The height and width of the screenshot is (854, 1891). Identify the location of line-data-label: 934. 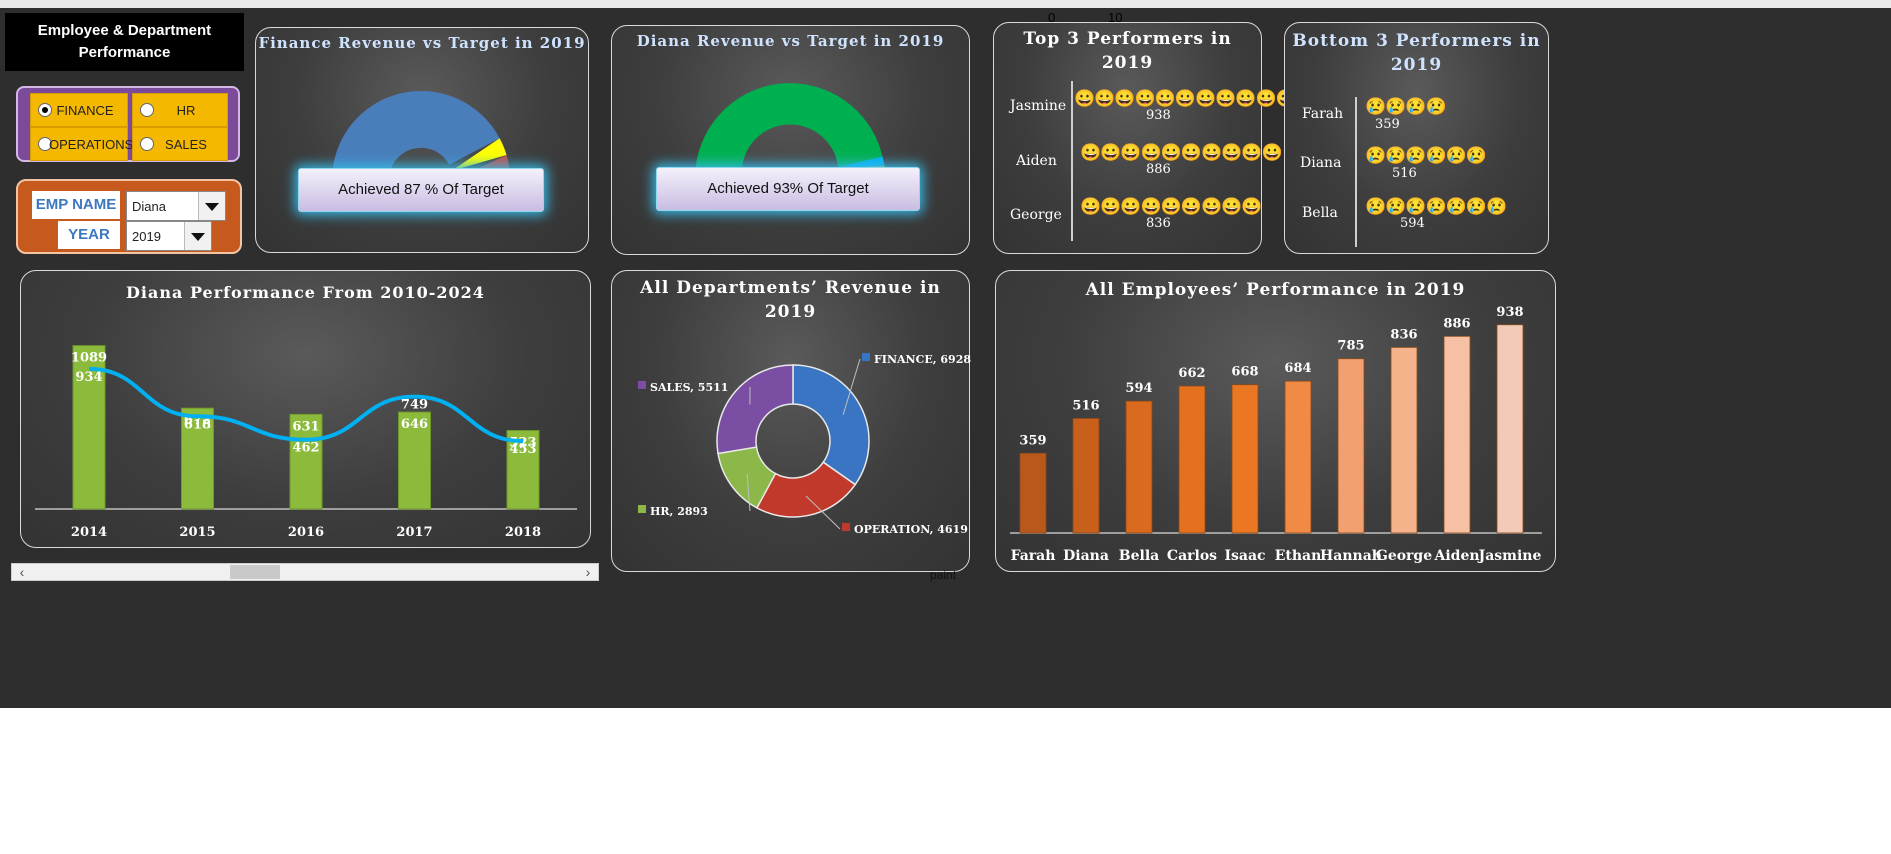
(88, 377).